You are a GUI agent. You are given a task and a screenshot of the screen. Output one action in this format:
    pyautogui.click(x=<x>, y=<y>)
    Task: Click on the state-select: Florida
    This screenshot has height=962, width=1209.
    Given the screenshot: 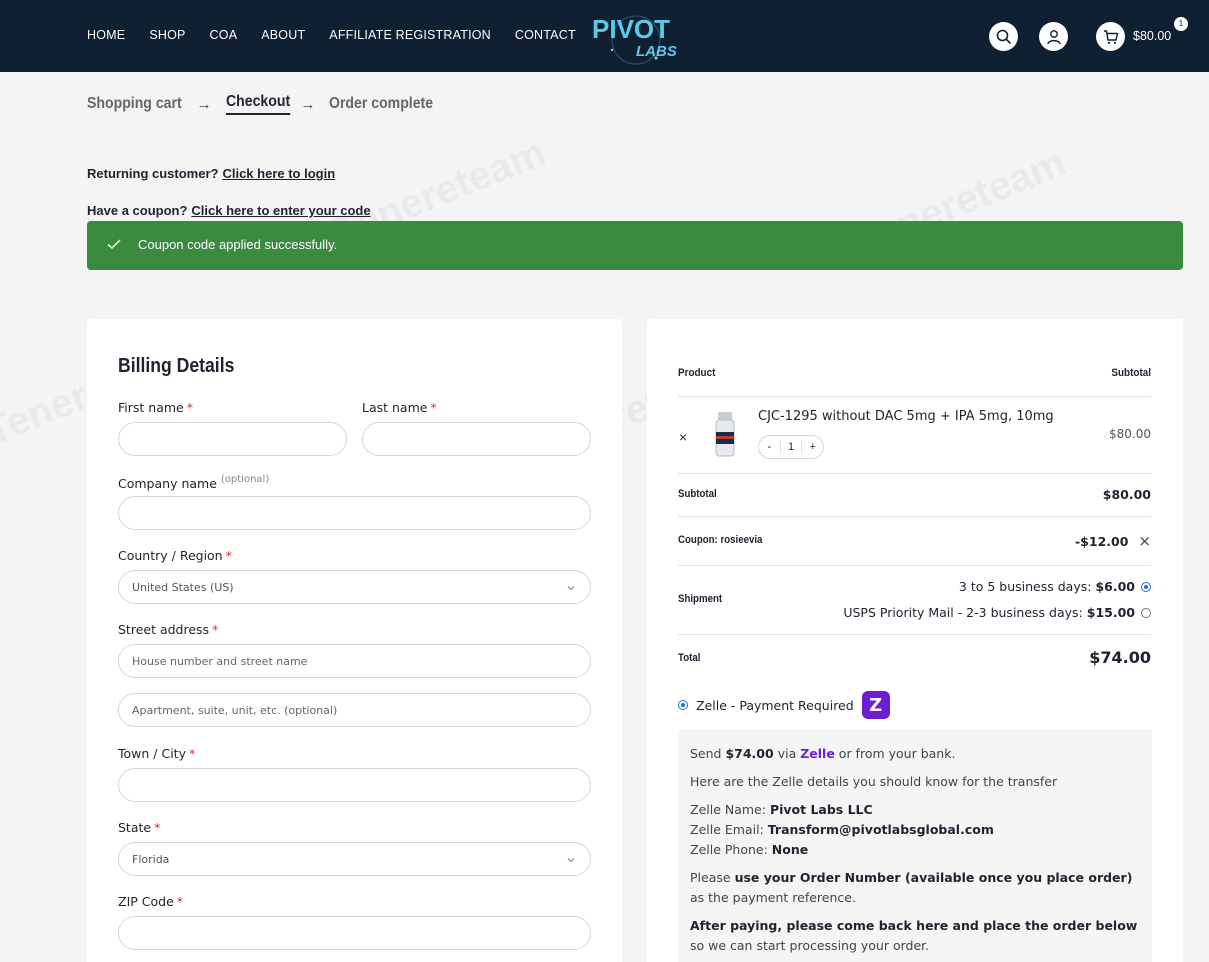 What is the action you would take?
    pyautogui.click(x=354, y=859)
    